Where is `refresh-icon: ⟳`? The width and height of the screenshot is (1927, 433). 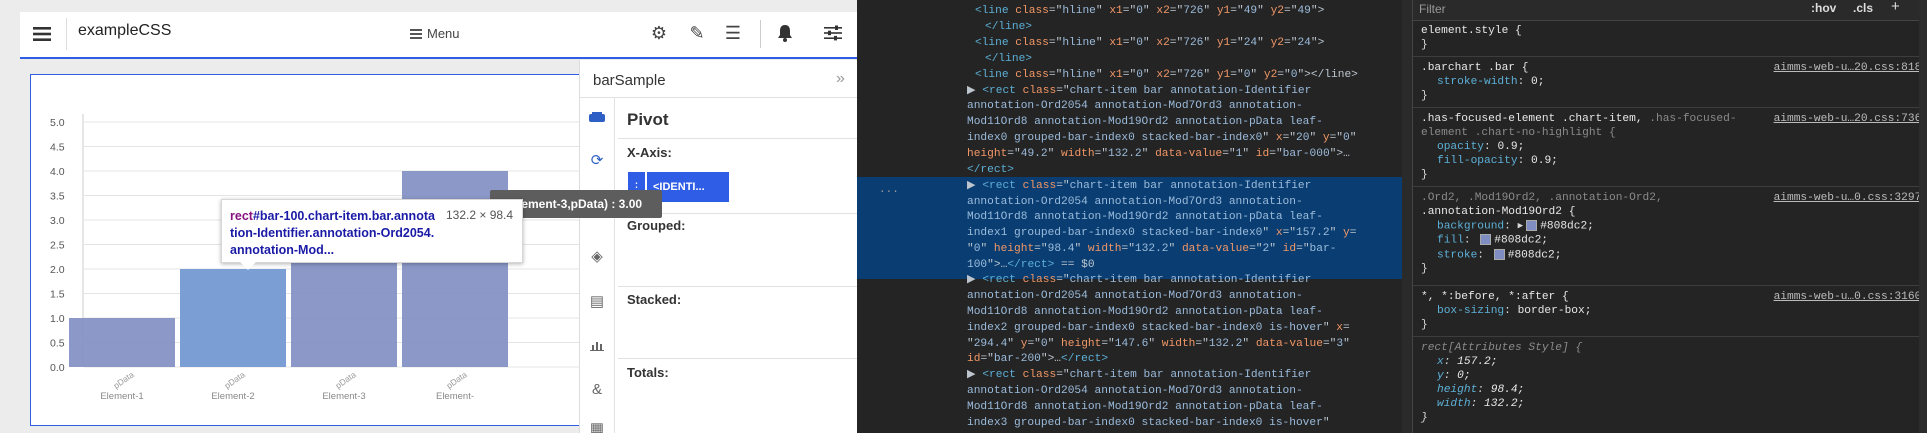 refresh-icon: ⟳ is located at coordinates (597, 160).